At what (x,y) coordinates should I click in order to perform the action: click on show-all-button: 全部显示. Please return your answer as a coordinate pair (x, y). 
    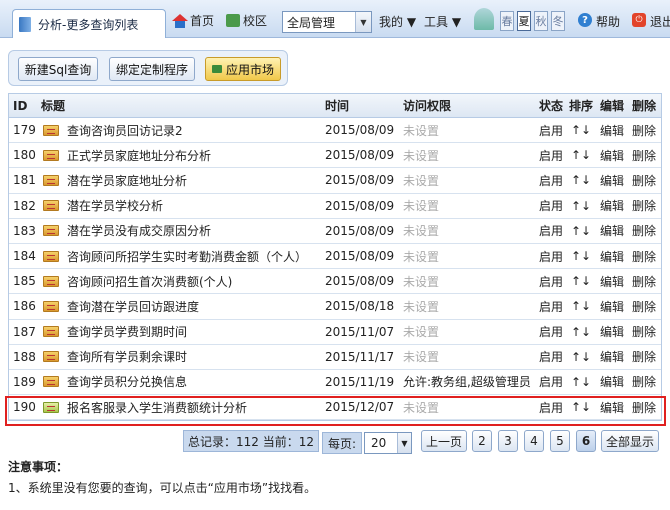
    Looking at the image, I should click on (630, 441).